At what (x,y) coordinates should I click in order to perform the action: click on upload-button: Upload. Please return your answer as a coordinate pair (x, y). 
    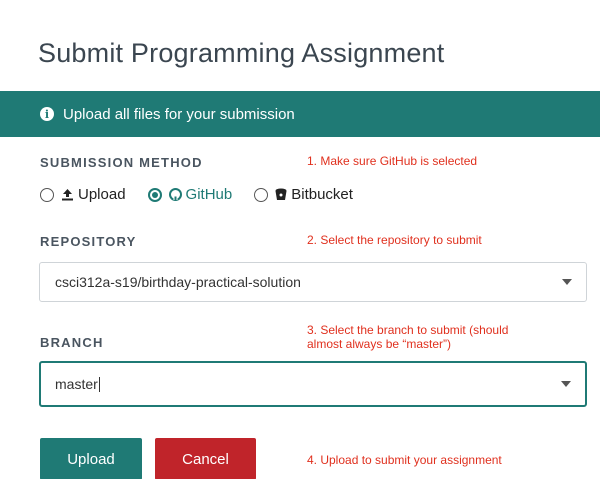
    Looking at the image, I should click on (91, 458).